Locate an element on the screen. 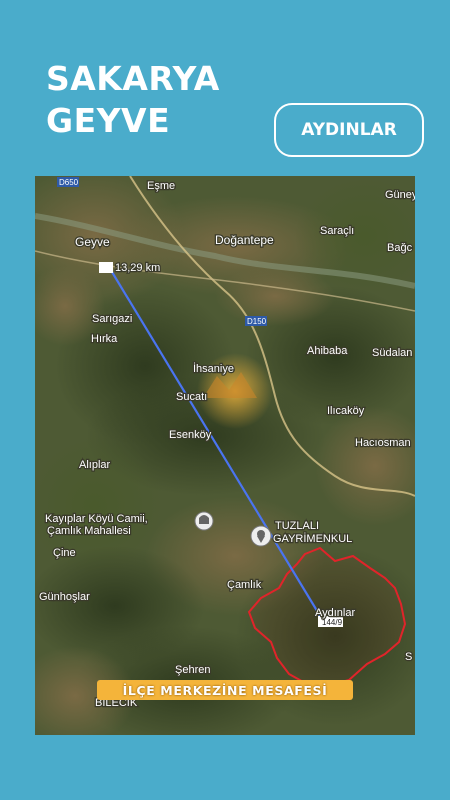 The height and width of the screenshot is (800, 450). place-label: Saraçlı is located at coordinates (337, 231).